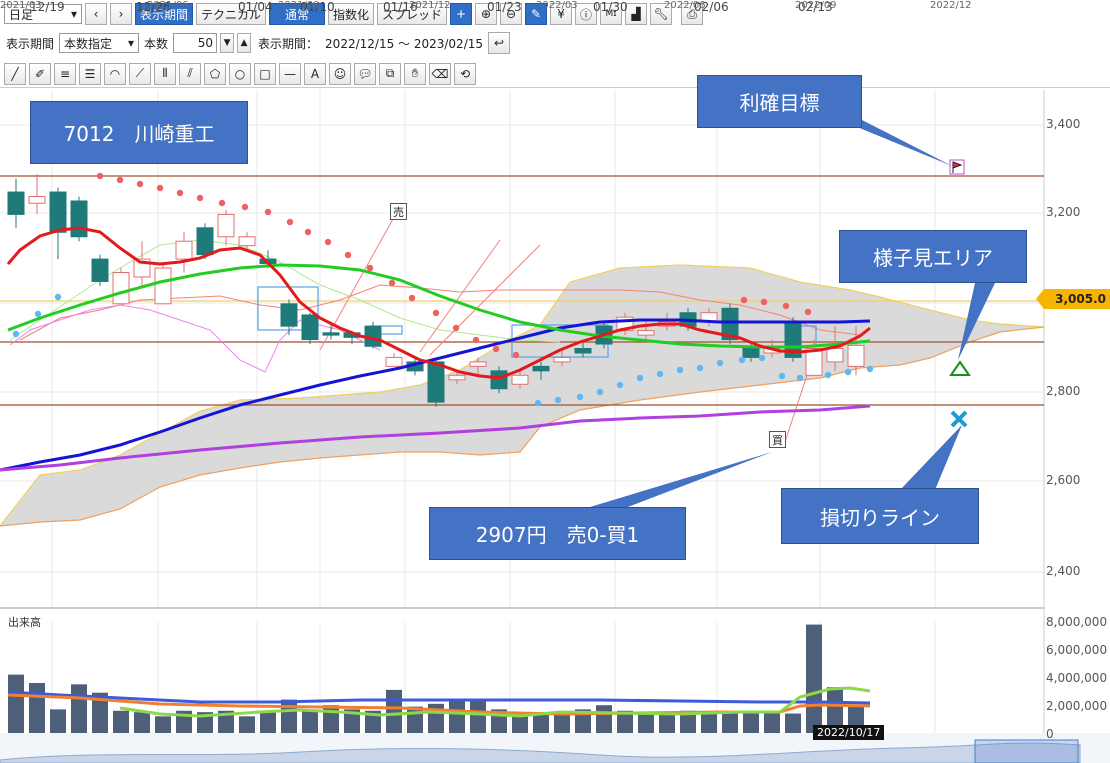 This screenshot has height=763, width=1110. What do you see at coordinates (1063, 480) in the screenshot?
I see `price-axis-label: 2,600` at bounding box center [1063, 480].